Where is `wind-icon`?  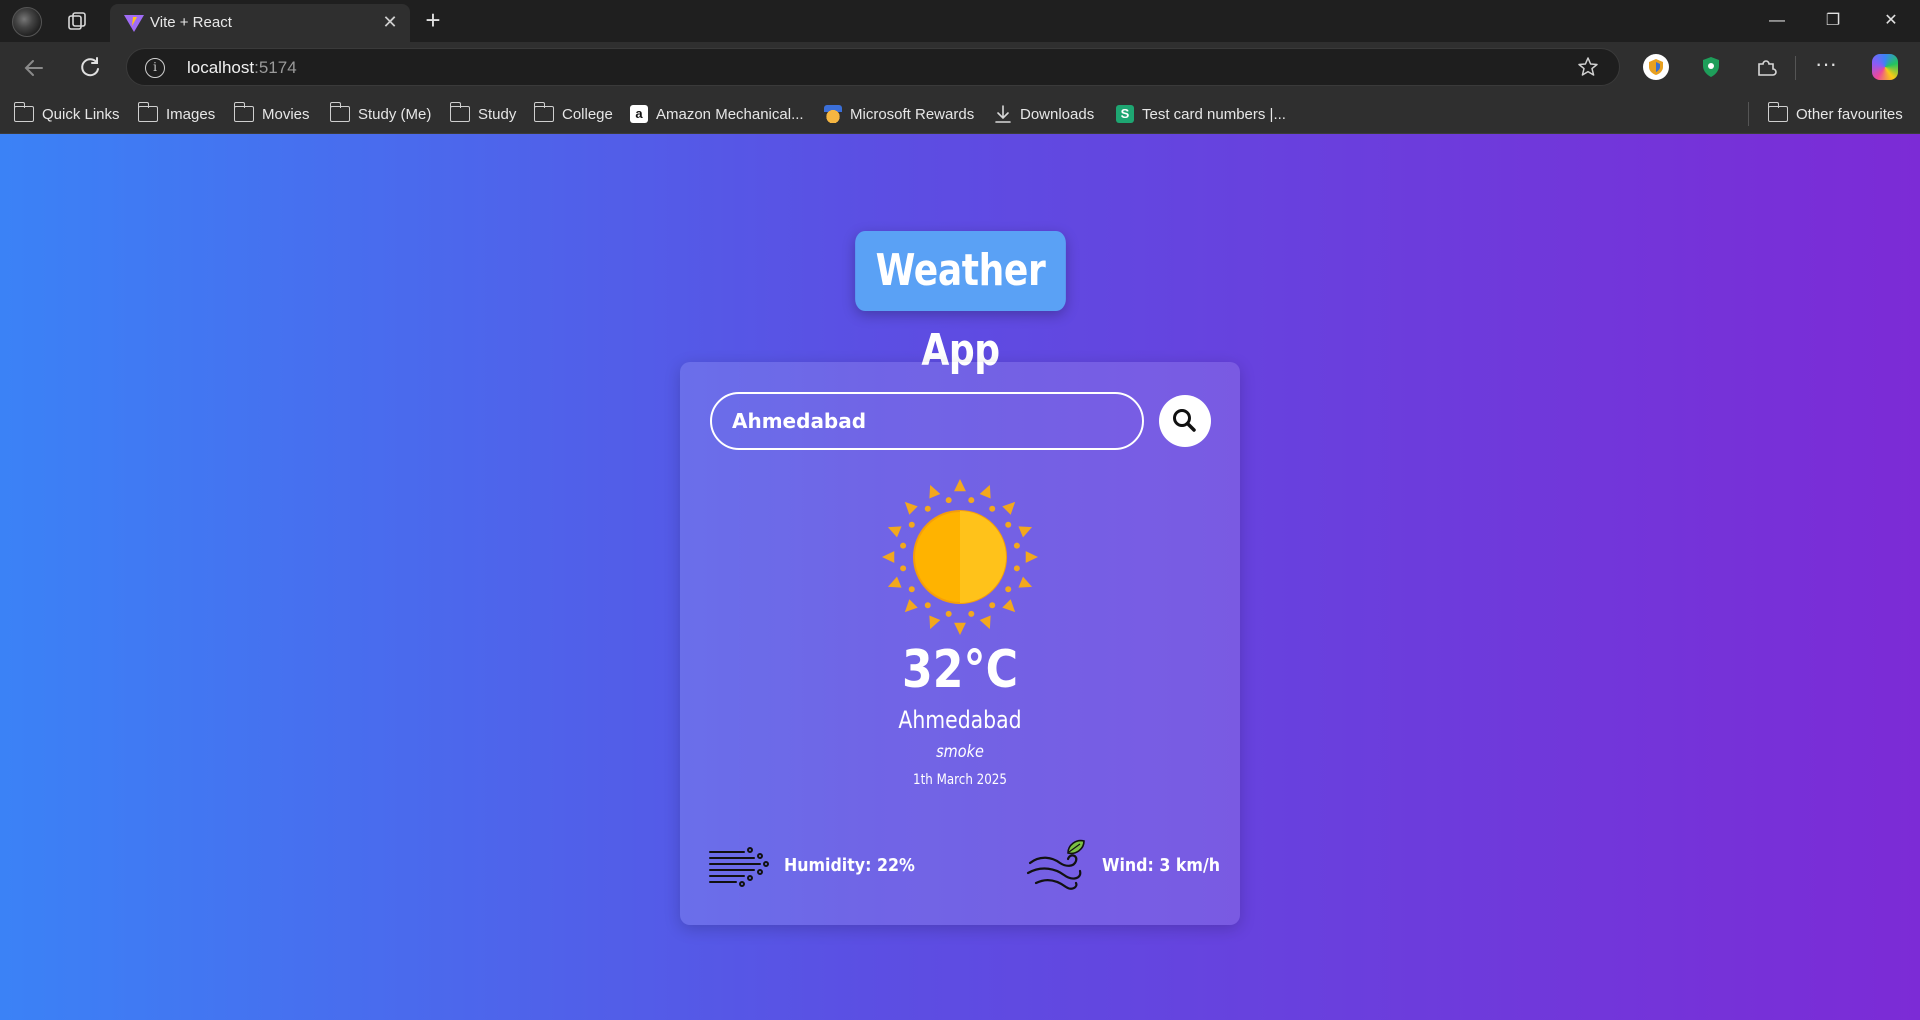 wind-icon is located at coordinates (1055, 864).